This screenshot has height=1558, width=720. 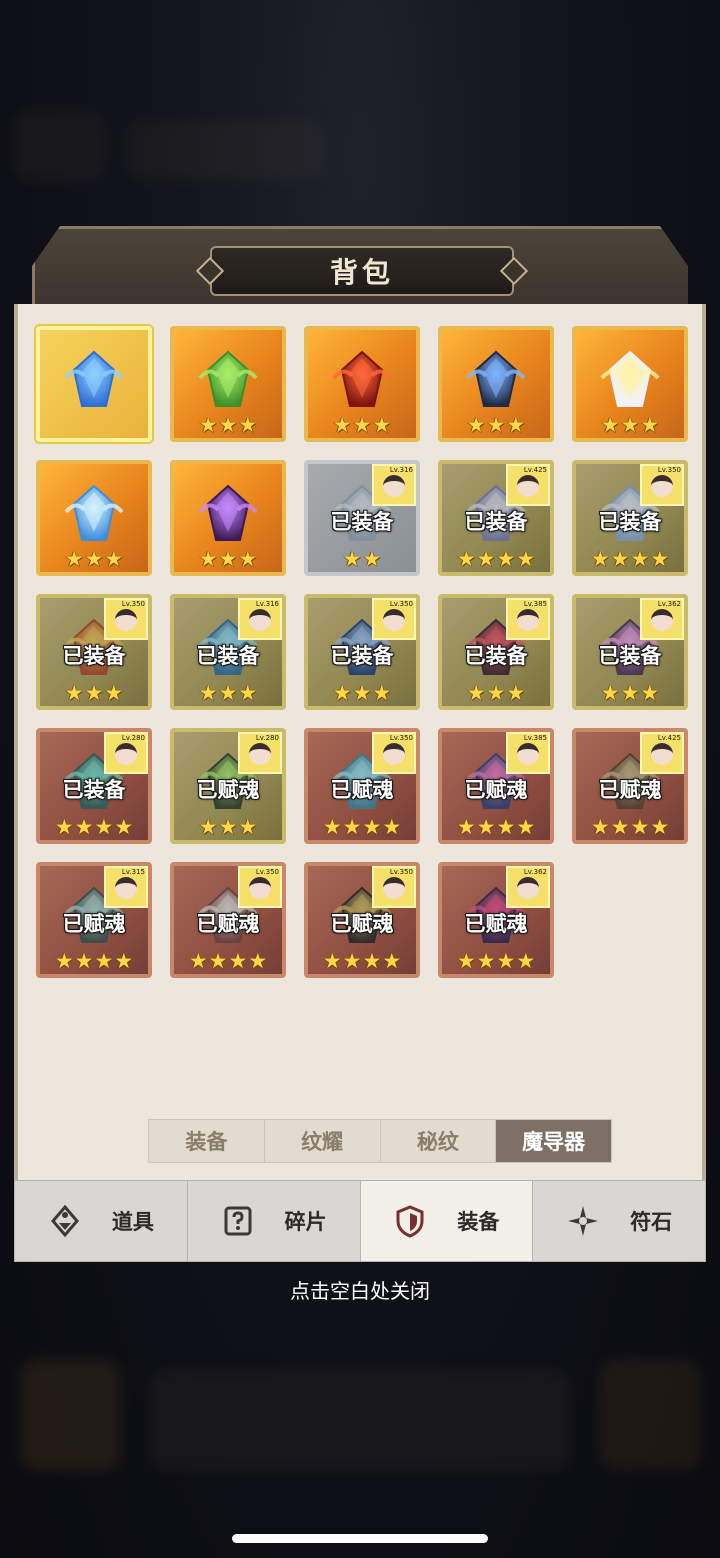 I want to click on hero-level: Lv.362, so click(x=535, y=872).